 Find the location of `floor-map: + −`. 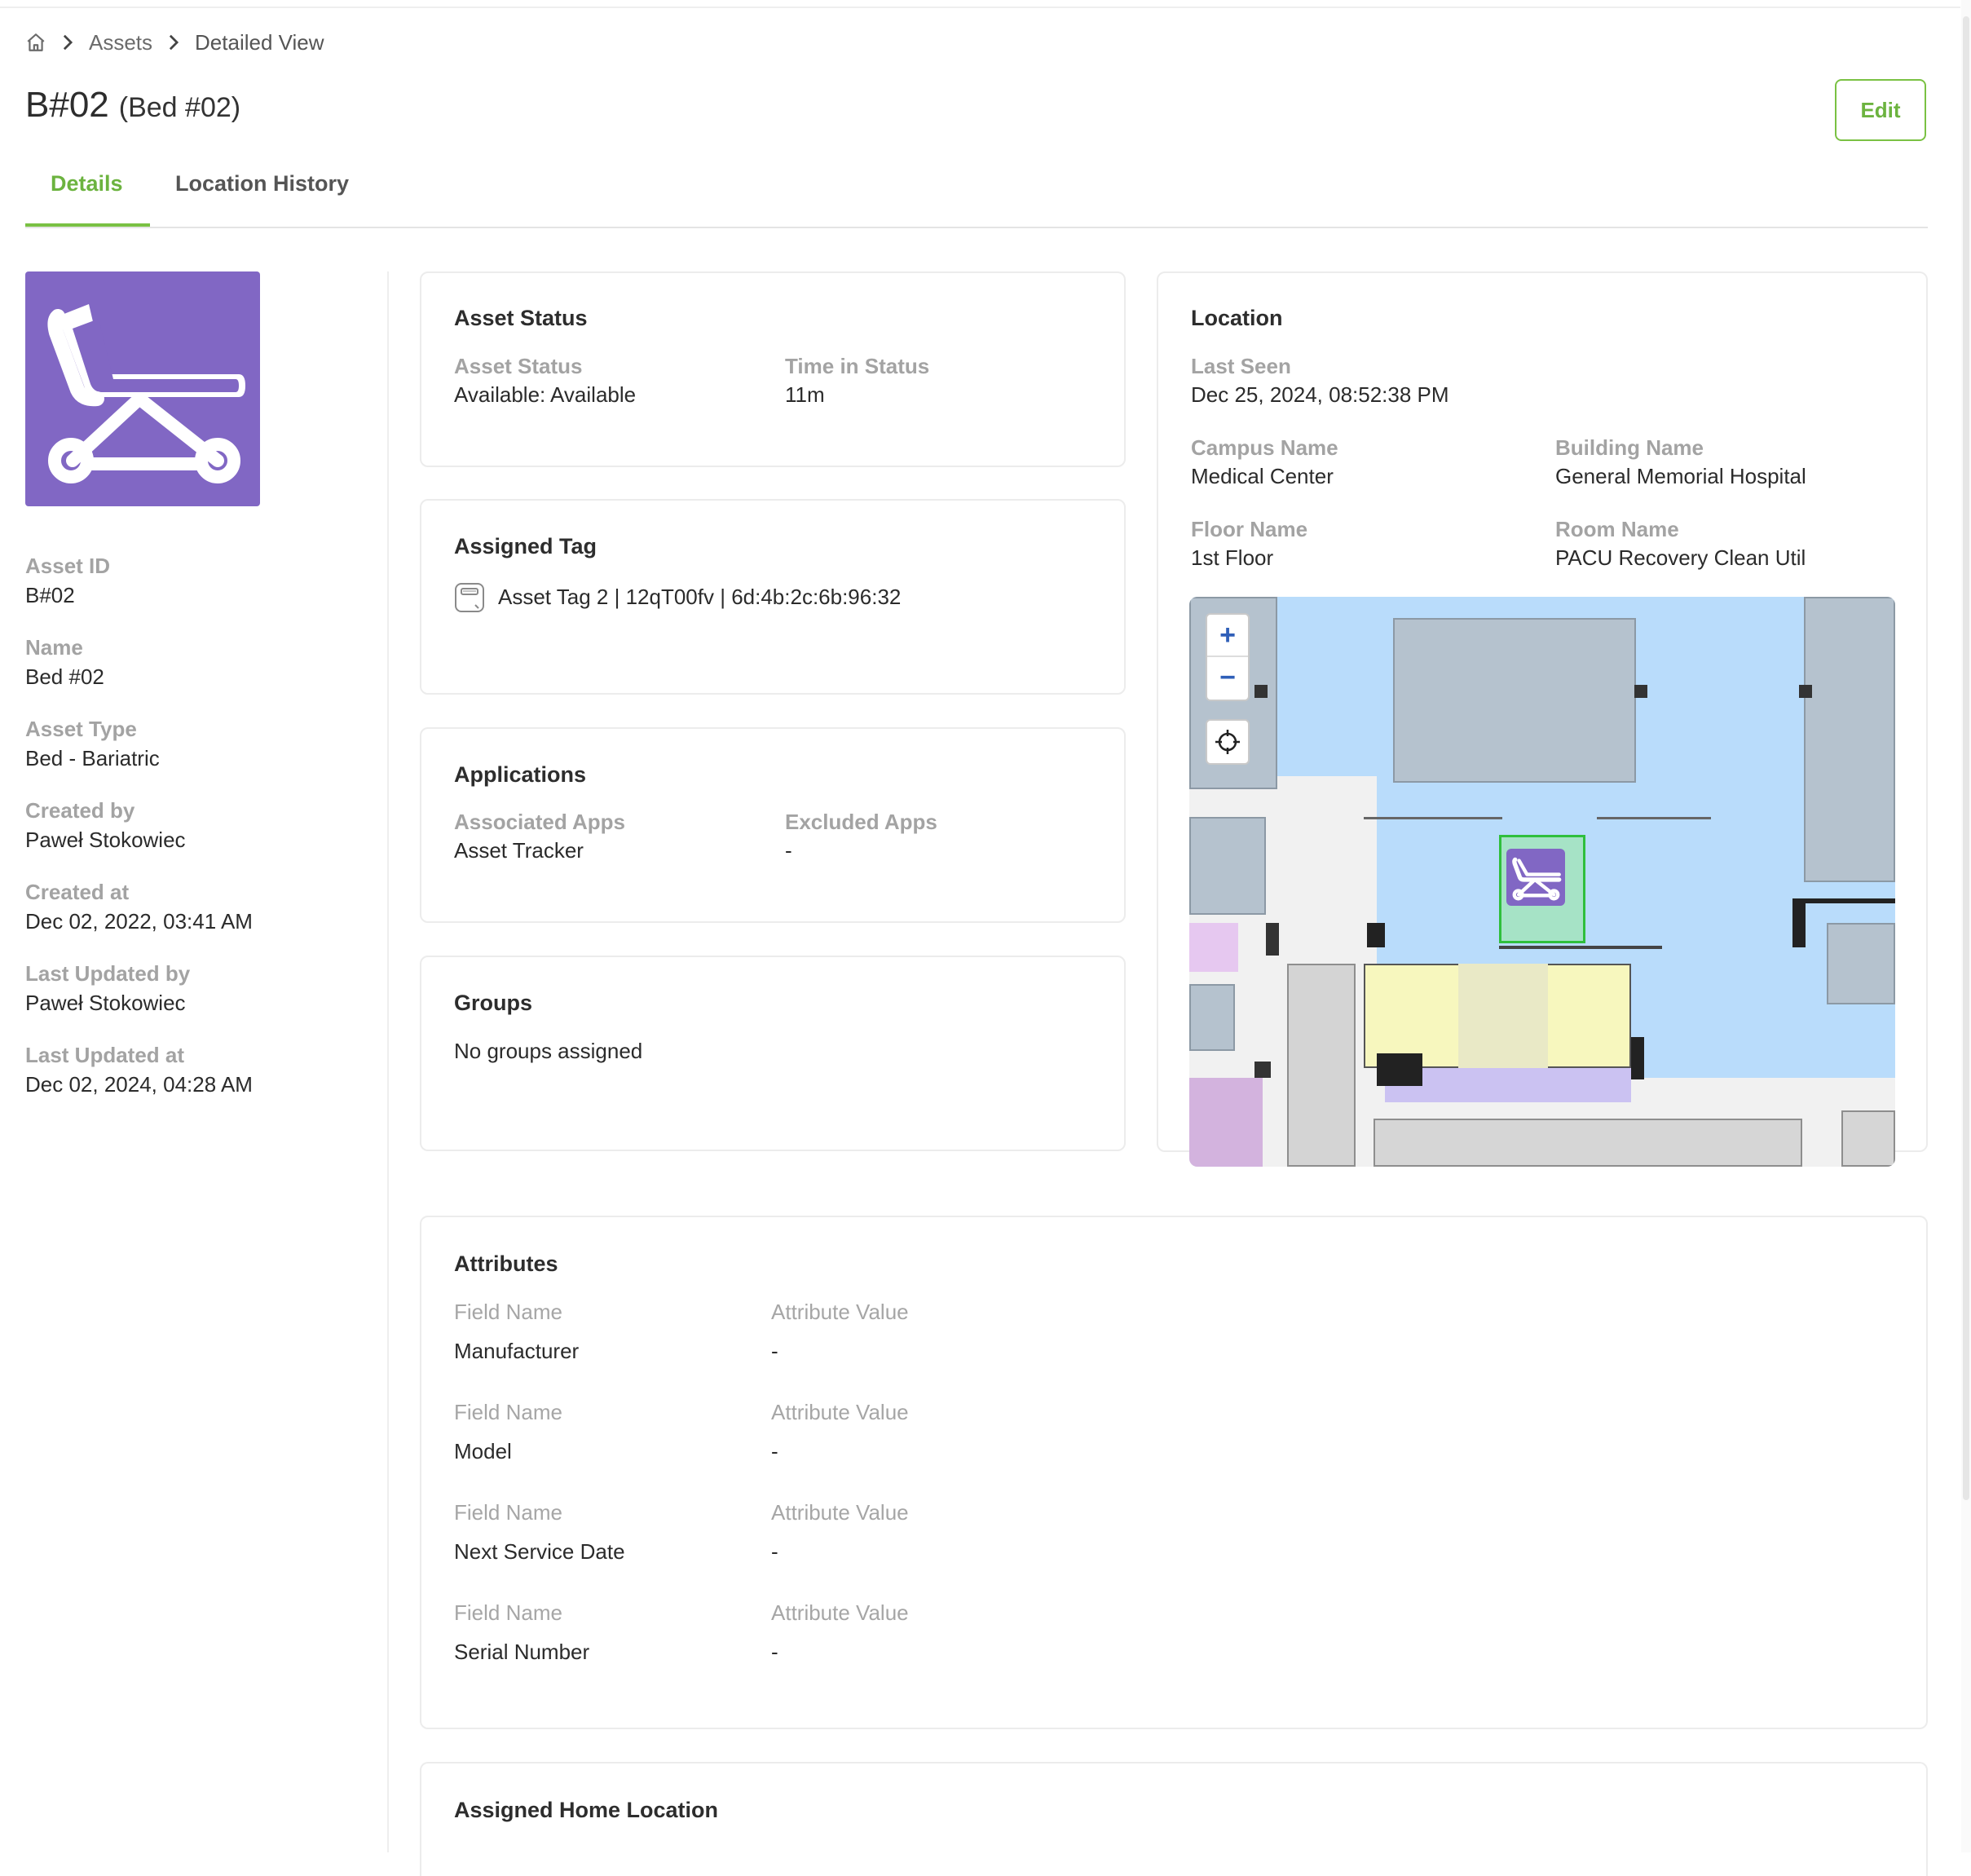

floor-map: + − is located at coordinates (1542, 882).